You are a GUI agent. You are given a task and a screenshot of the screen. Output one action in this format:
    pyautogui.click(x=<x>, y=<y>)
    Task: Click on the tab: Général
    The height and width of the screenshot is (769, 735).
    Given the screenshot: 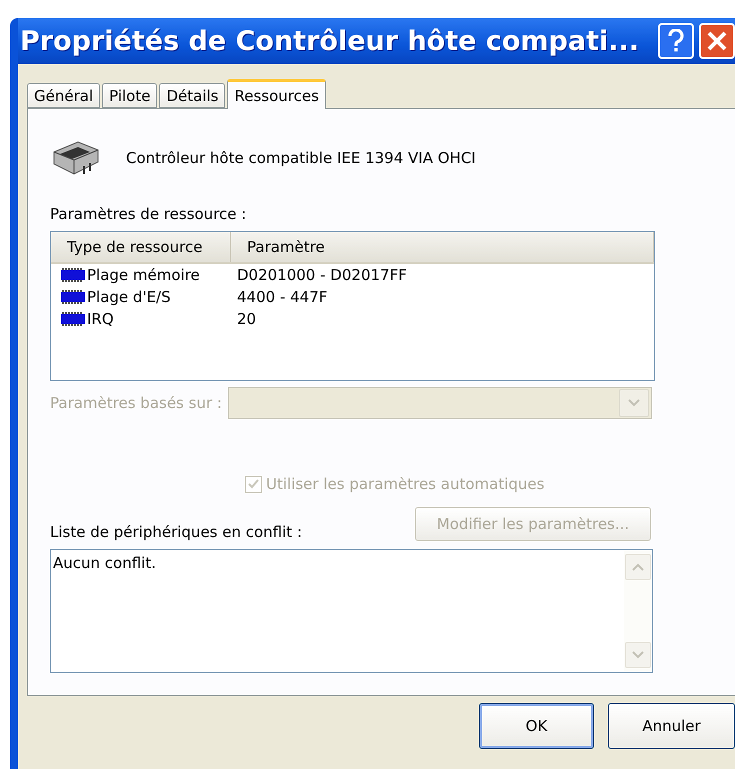 What is the action you would take?
    pyautogui.click(x=63, y=95)
    